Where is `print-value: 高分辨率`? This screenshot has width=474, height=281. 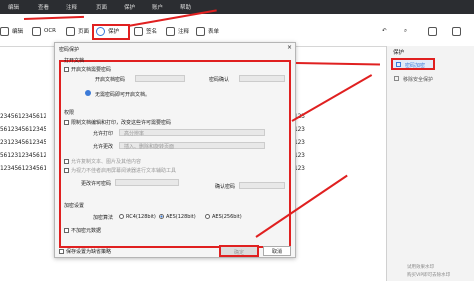
print-value: 高分辨率 is located at coordinates (134, 134).